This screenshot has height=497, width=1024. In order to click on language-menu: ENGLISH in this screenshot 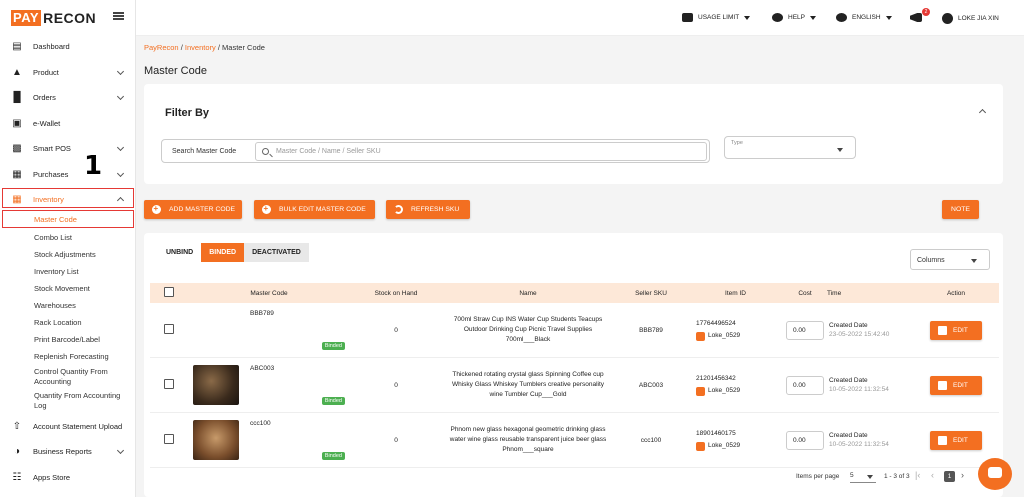, I will do `click(864, 17)`.